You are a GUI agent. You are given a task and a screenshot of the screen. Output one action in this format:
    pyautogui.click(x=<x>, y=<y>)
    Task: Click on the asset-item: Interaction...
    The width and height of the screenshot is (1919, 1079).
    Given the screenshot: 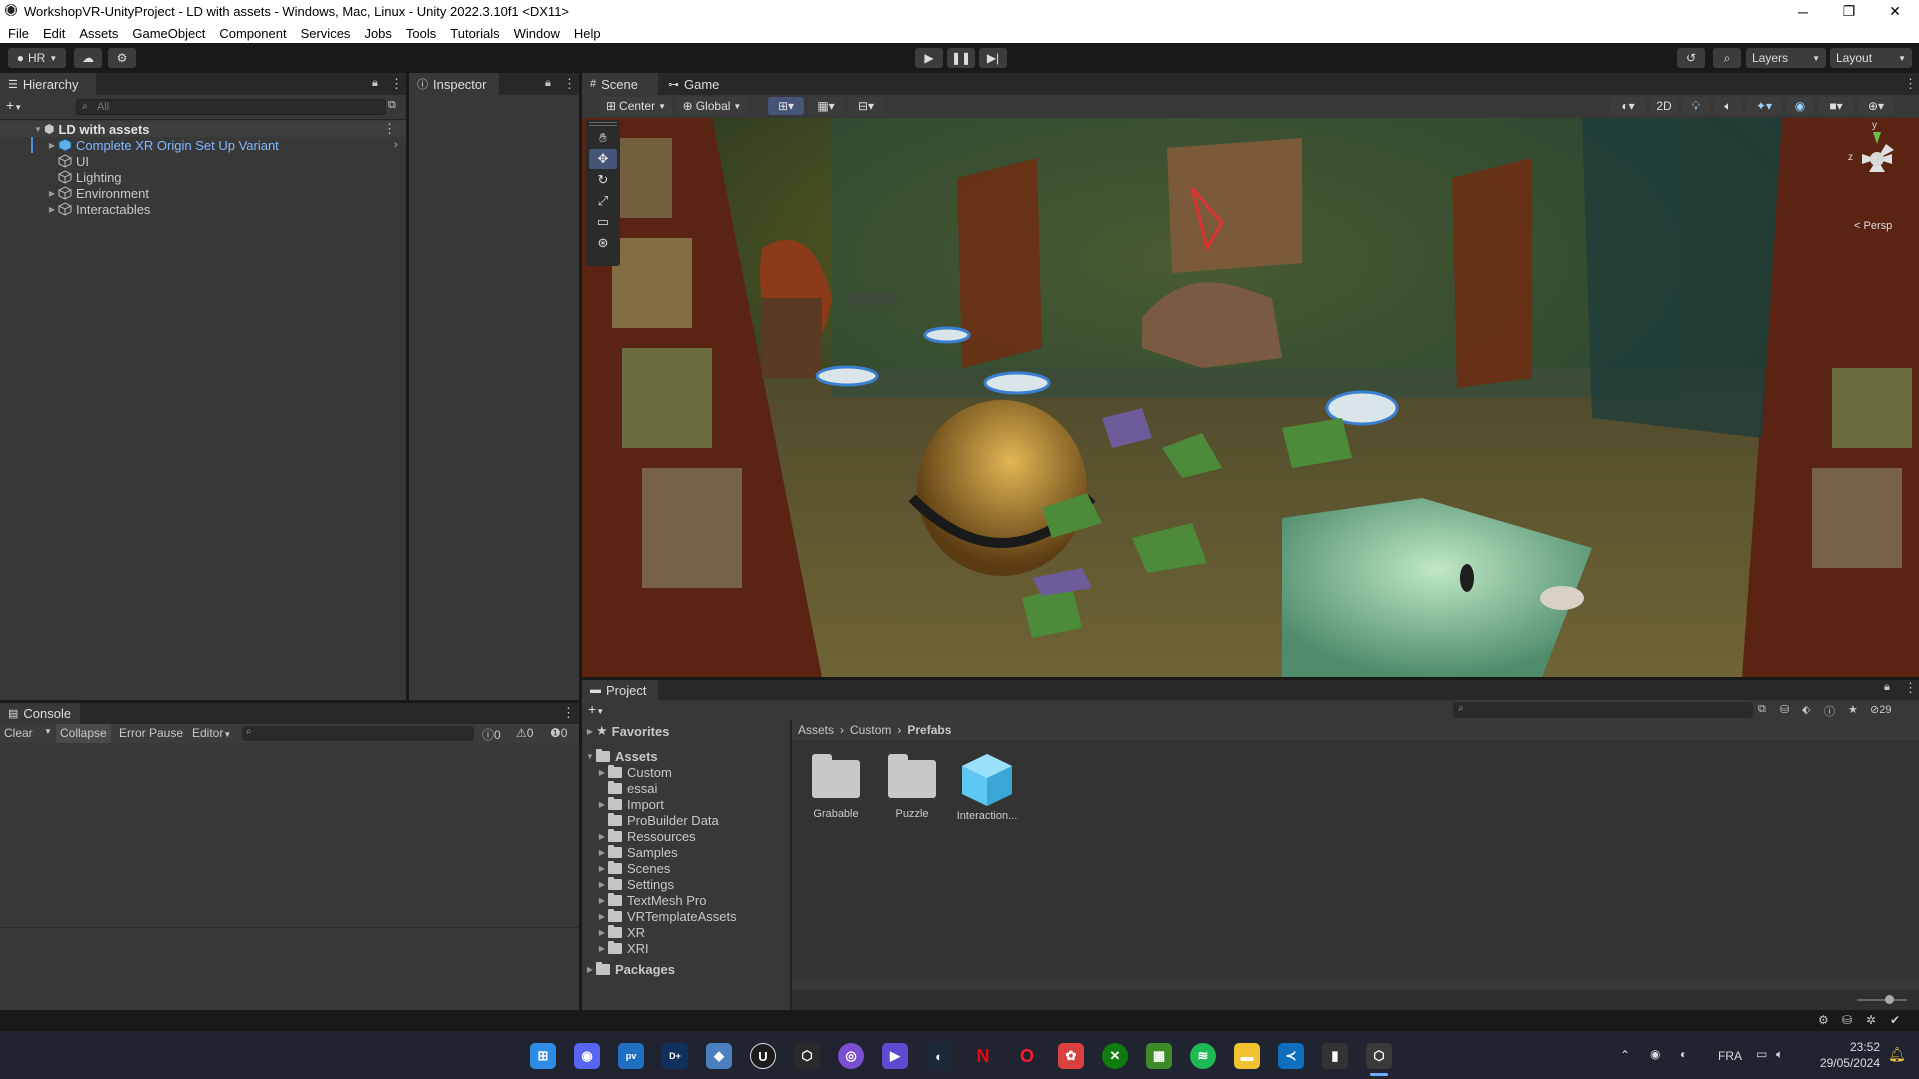 What is the action you would take?
    pyautogui.click(x=987, y=787)
    